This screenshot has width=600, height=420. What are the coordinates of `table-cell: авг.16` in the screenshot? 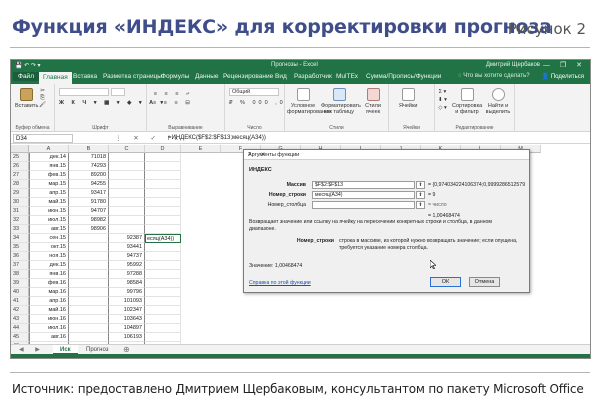 It's located at (49, 337).